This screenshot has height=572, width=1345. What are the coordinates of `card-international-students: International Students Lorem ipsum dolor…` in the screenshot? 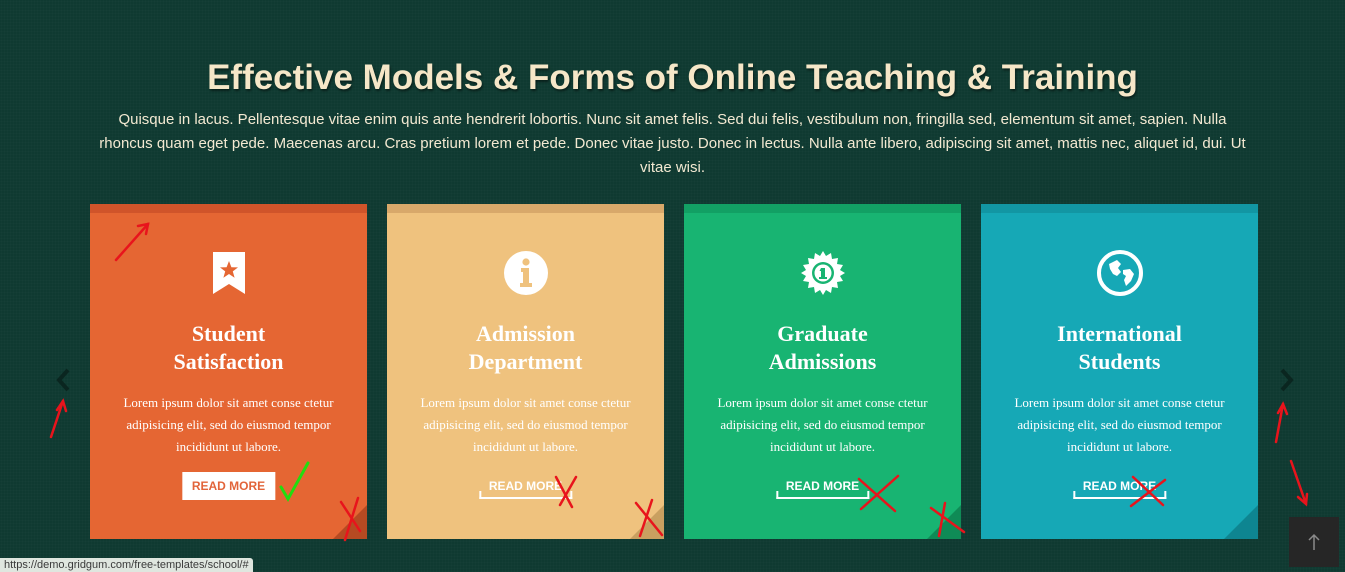 It's located at (1119, 371).